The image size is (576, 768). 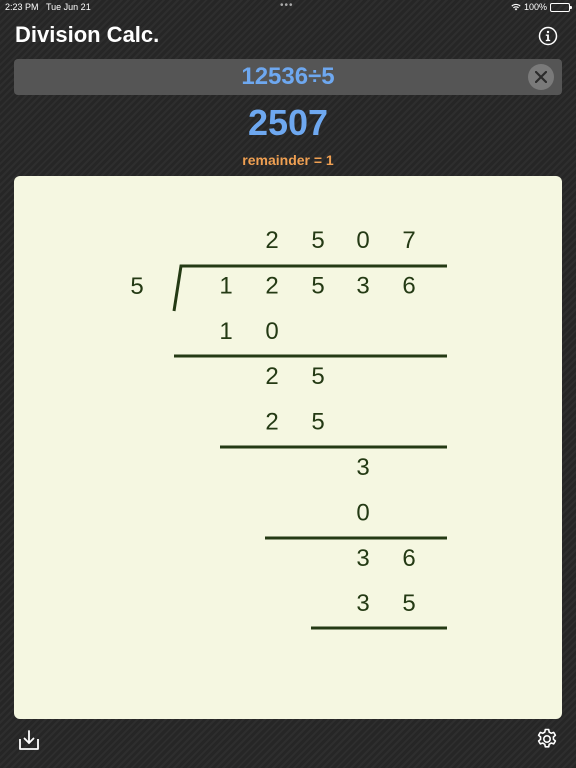 What do you see at coordinates (535, 7) in the screenshot?
I see `battery-percent: 100%` at bounding box center [535, 7].